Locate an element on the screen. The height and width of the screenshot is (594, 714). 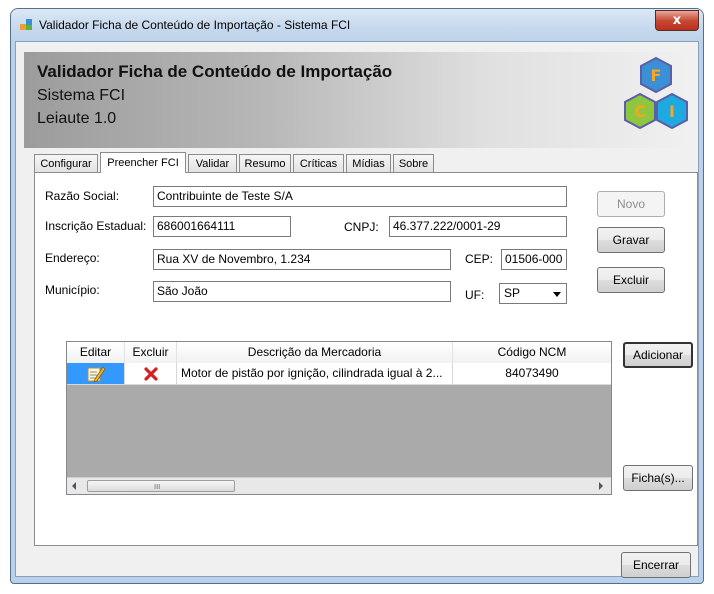
logo-letter-f: F is located at coordinates (656, 75).